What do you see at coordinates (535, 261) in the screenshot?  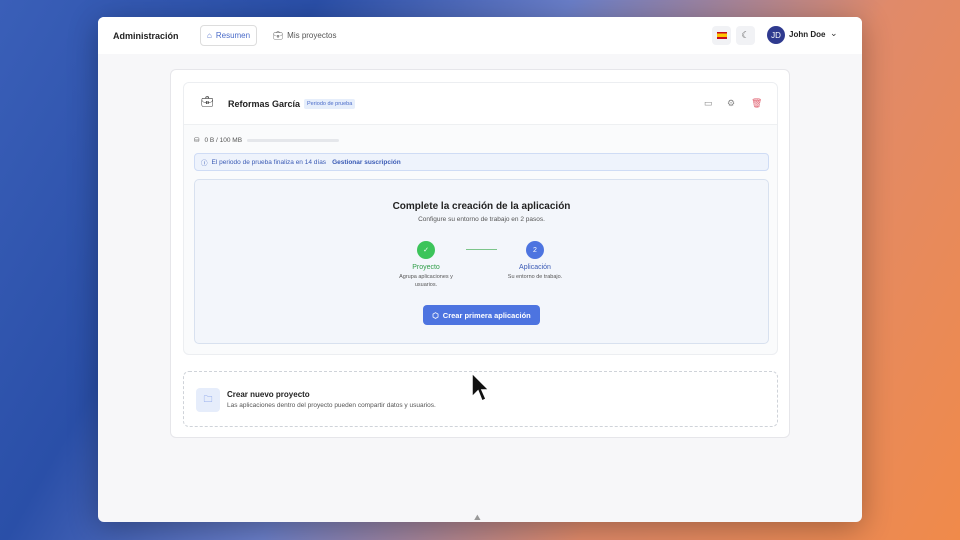 I see `step-aplicacion: 2 Aplicación Su entorno de trabajo.` at bounding box center [535, 261].